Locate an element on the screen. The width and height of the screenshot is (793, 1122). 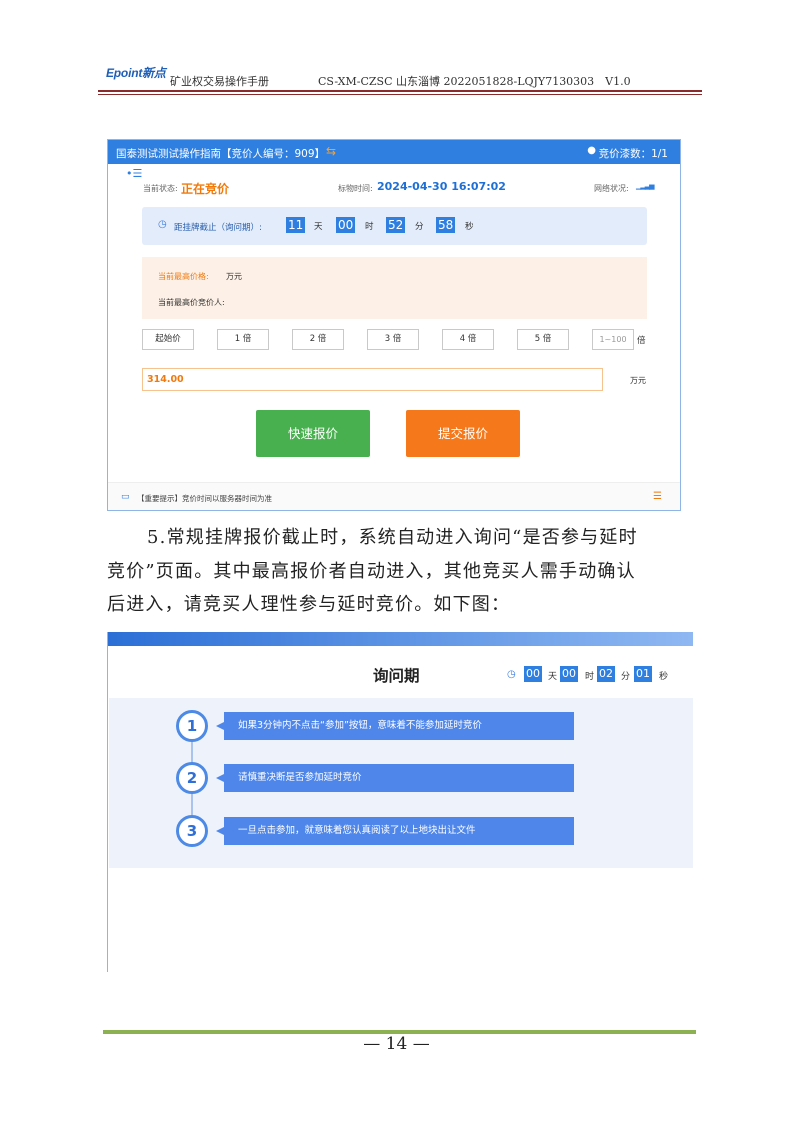
inquiry-hours: 00 is located at coordinates (569, 674).